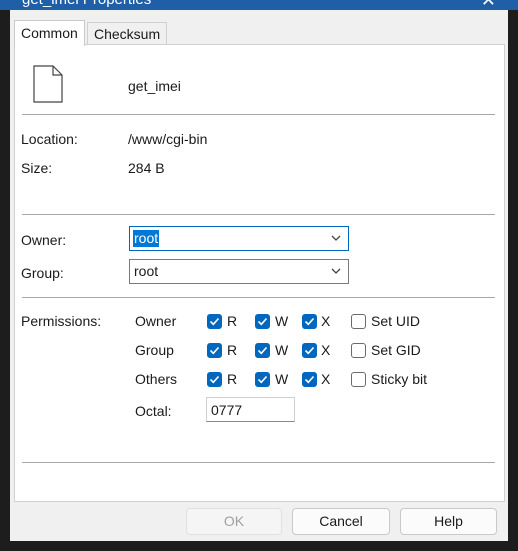 This screenshot has height=551, width=518. What do you see at coordinates (49, 139) in the screenshot?
I see `location-label: Location:` at bounding box center [49, 139].